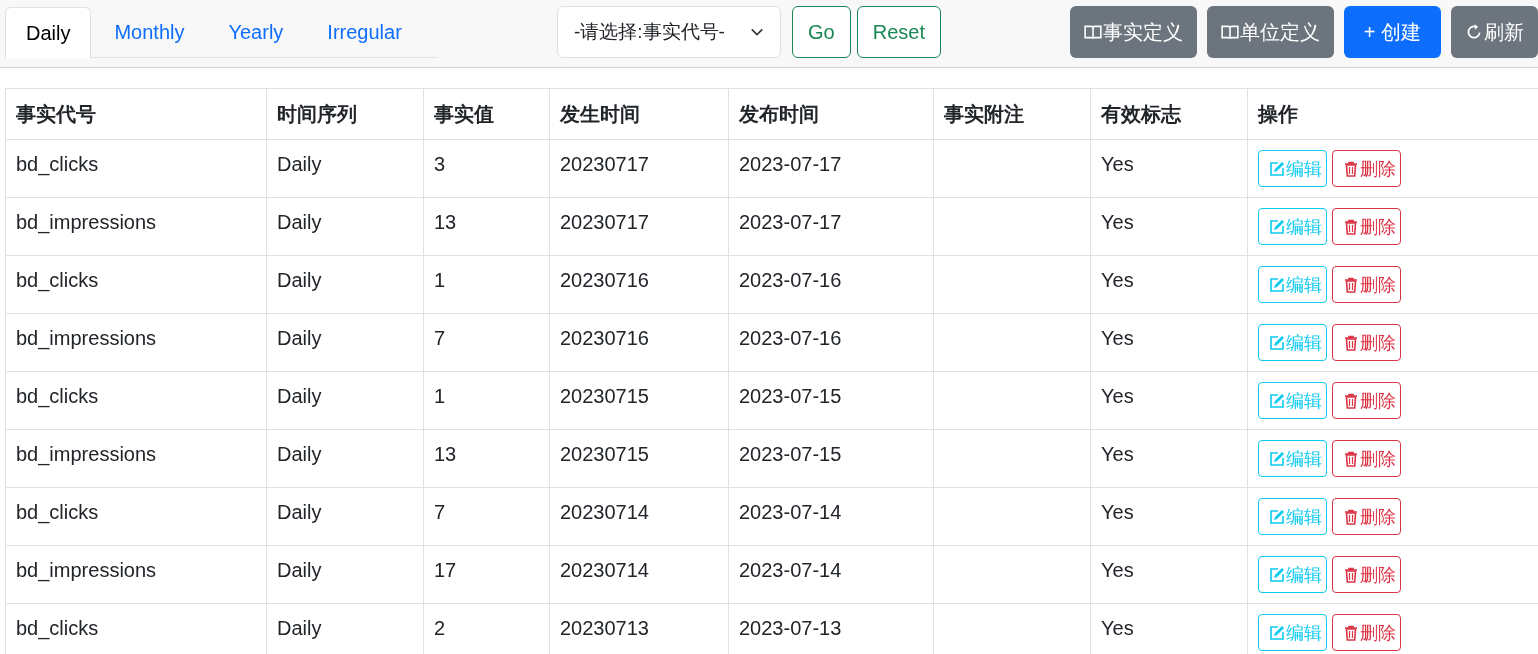 This screenshot has height=654, width=1538. What do you see at coordinates (831, 114) in the screenshot?
I see `column-header: 发布时间` at bounding box center [831, 114].